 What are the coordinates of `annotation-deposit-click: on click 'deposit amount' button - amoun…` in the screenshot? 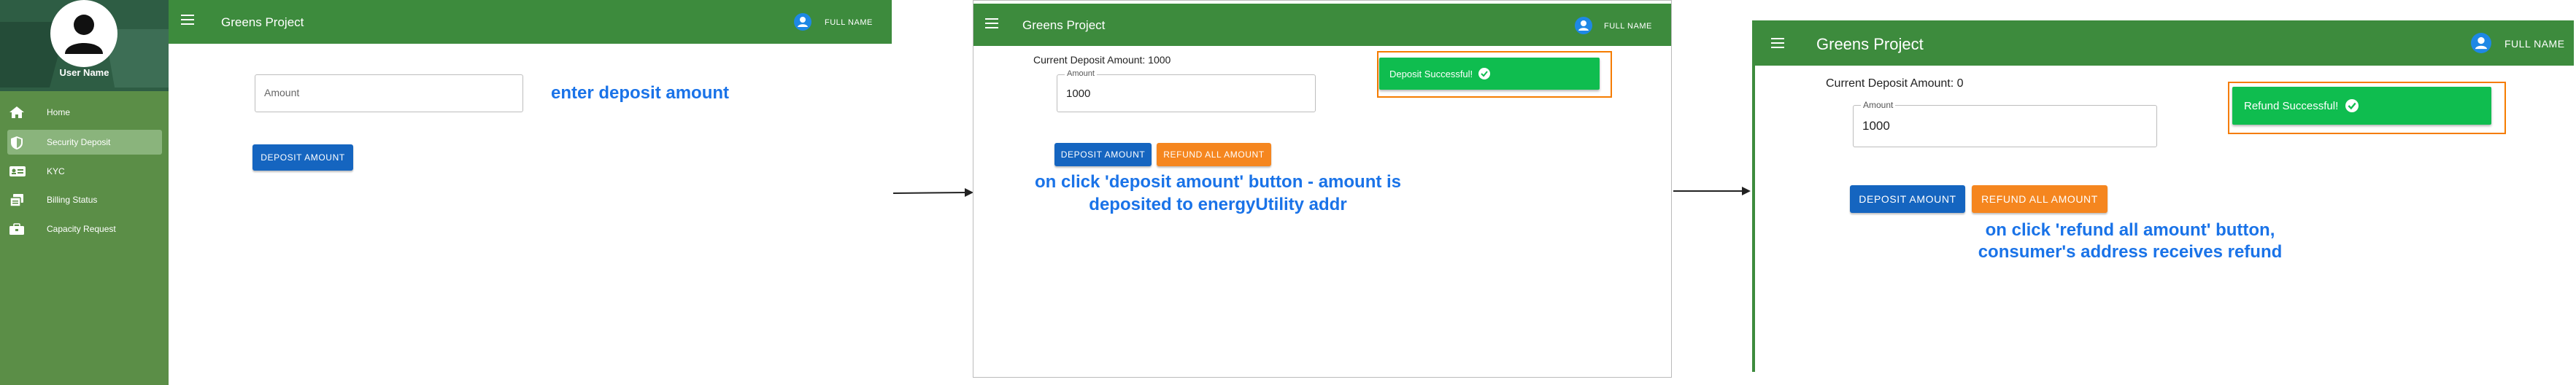 It's located at (1218, 193).